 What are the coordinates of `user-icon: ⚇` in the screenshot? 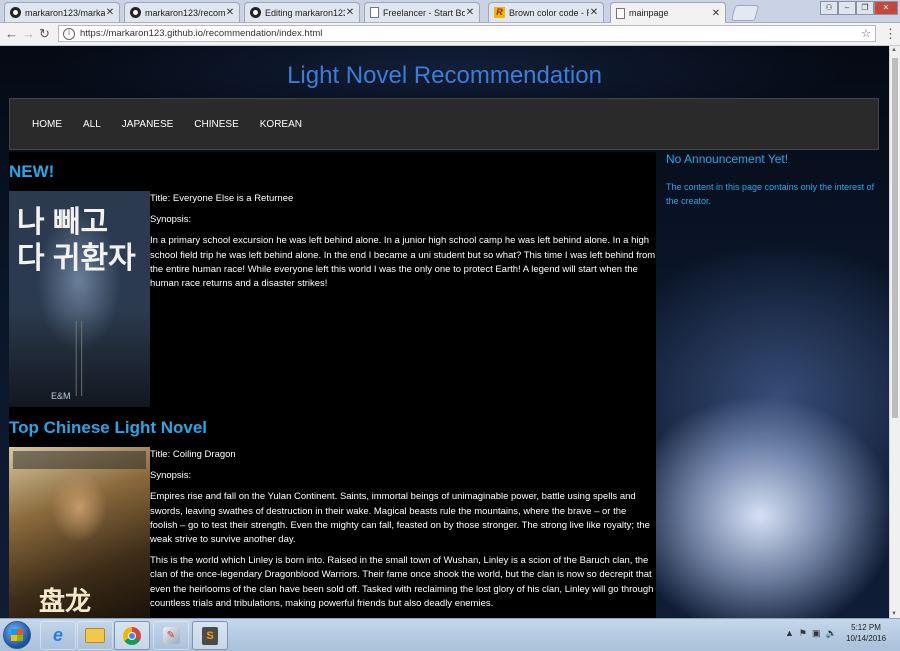 It's located at (829, 8).